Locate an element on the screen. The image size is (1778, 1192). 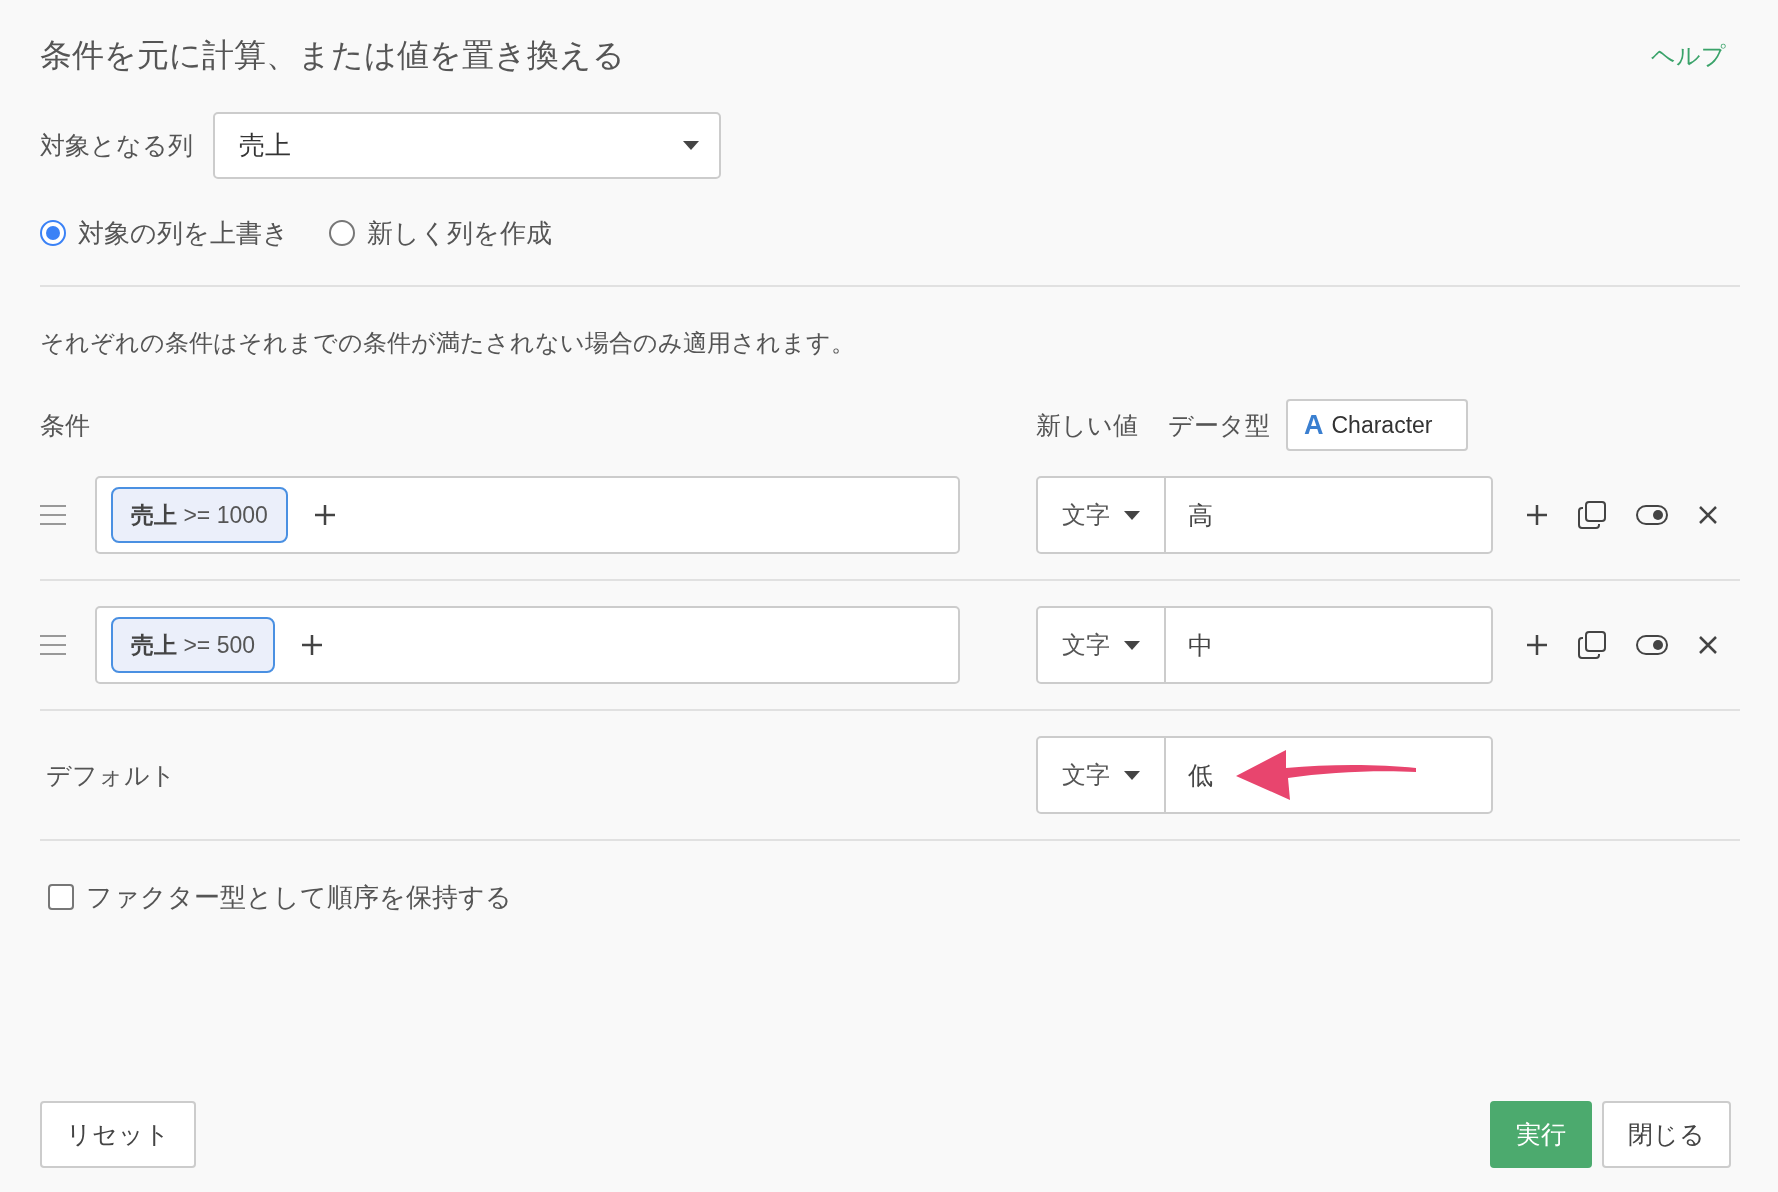
default-label: デフォルト is located at coordinates (111, 775).